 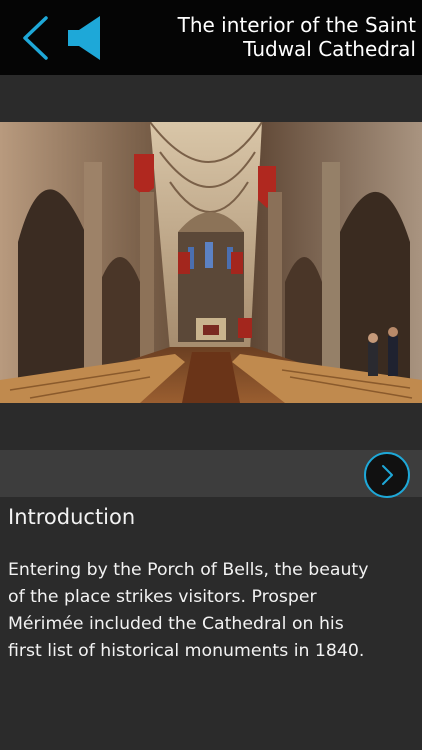 I want to click on speaker-icon, so click(x=84, y=38).